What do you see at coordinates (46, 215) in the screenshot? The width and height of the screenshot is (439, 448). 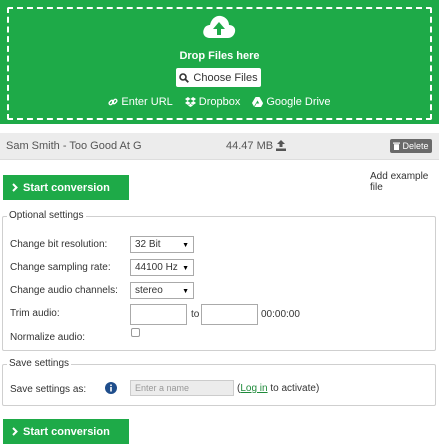 I see `optional-settings-legend: Optional settings` at bounding box center [46, 215].